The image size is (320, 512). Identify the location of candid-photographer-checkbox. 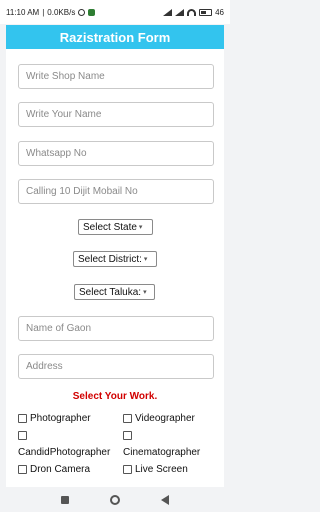
(22, 435).